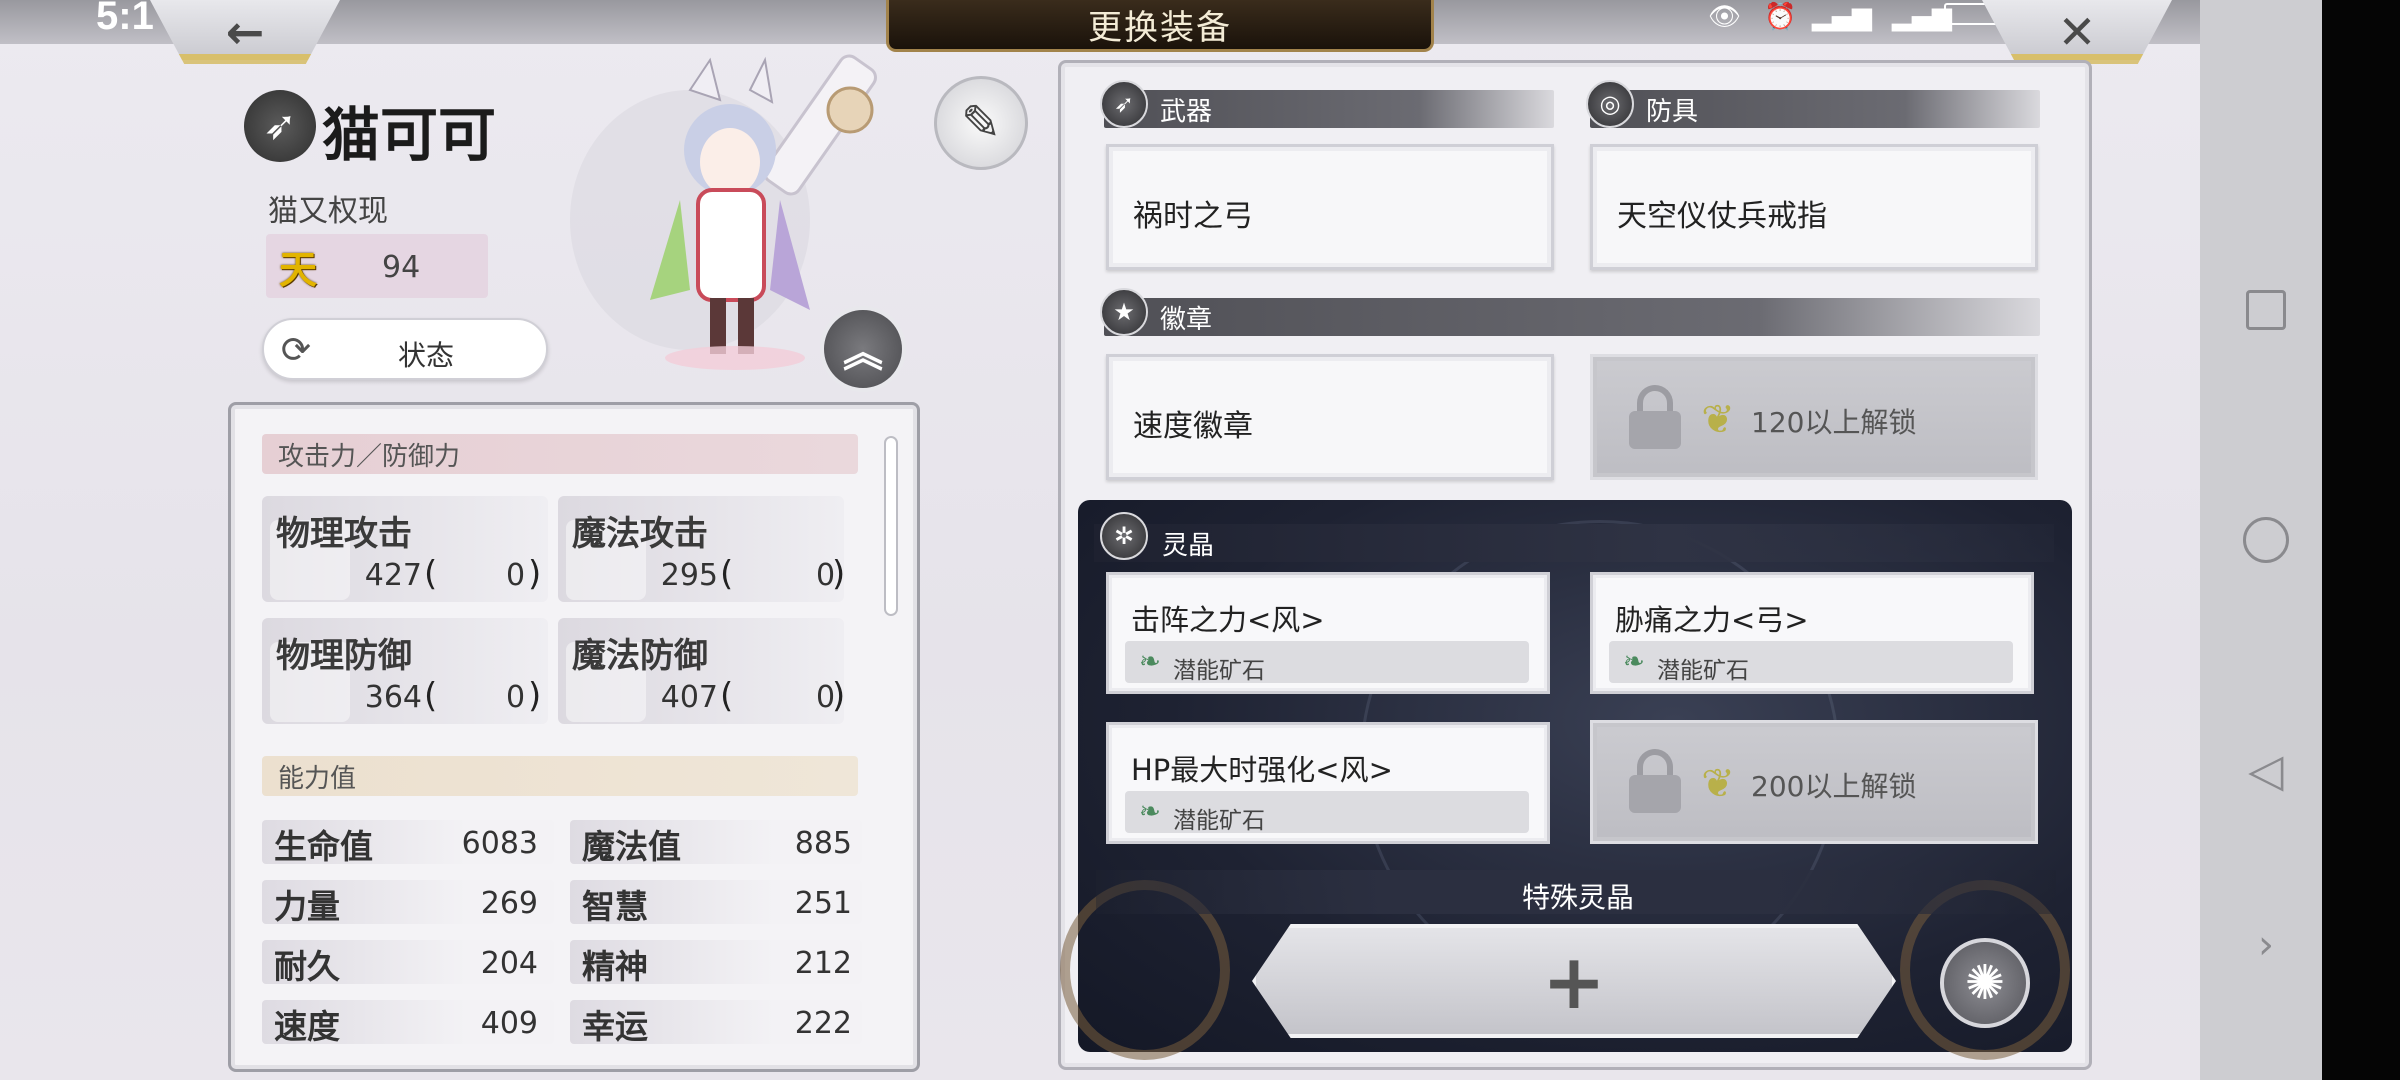  I want to click on signal-icon-2: ▂▄▆, so click(1922, 17).